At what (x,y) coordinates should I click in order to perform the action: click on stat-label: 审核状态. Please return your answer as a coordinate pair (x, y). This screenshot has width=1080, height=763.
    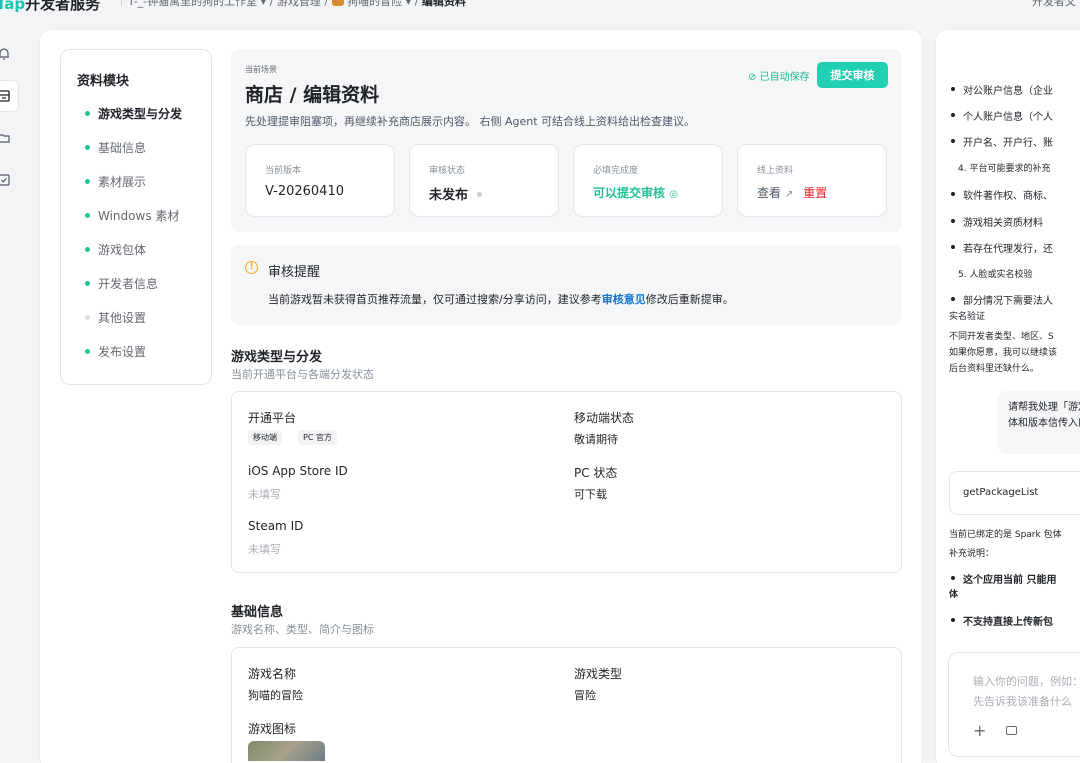
    Looking at the image, I should click on (447, 171).